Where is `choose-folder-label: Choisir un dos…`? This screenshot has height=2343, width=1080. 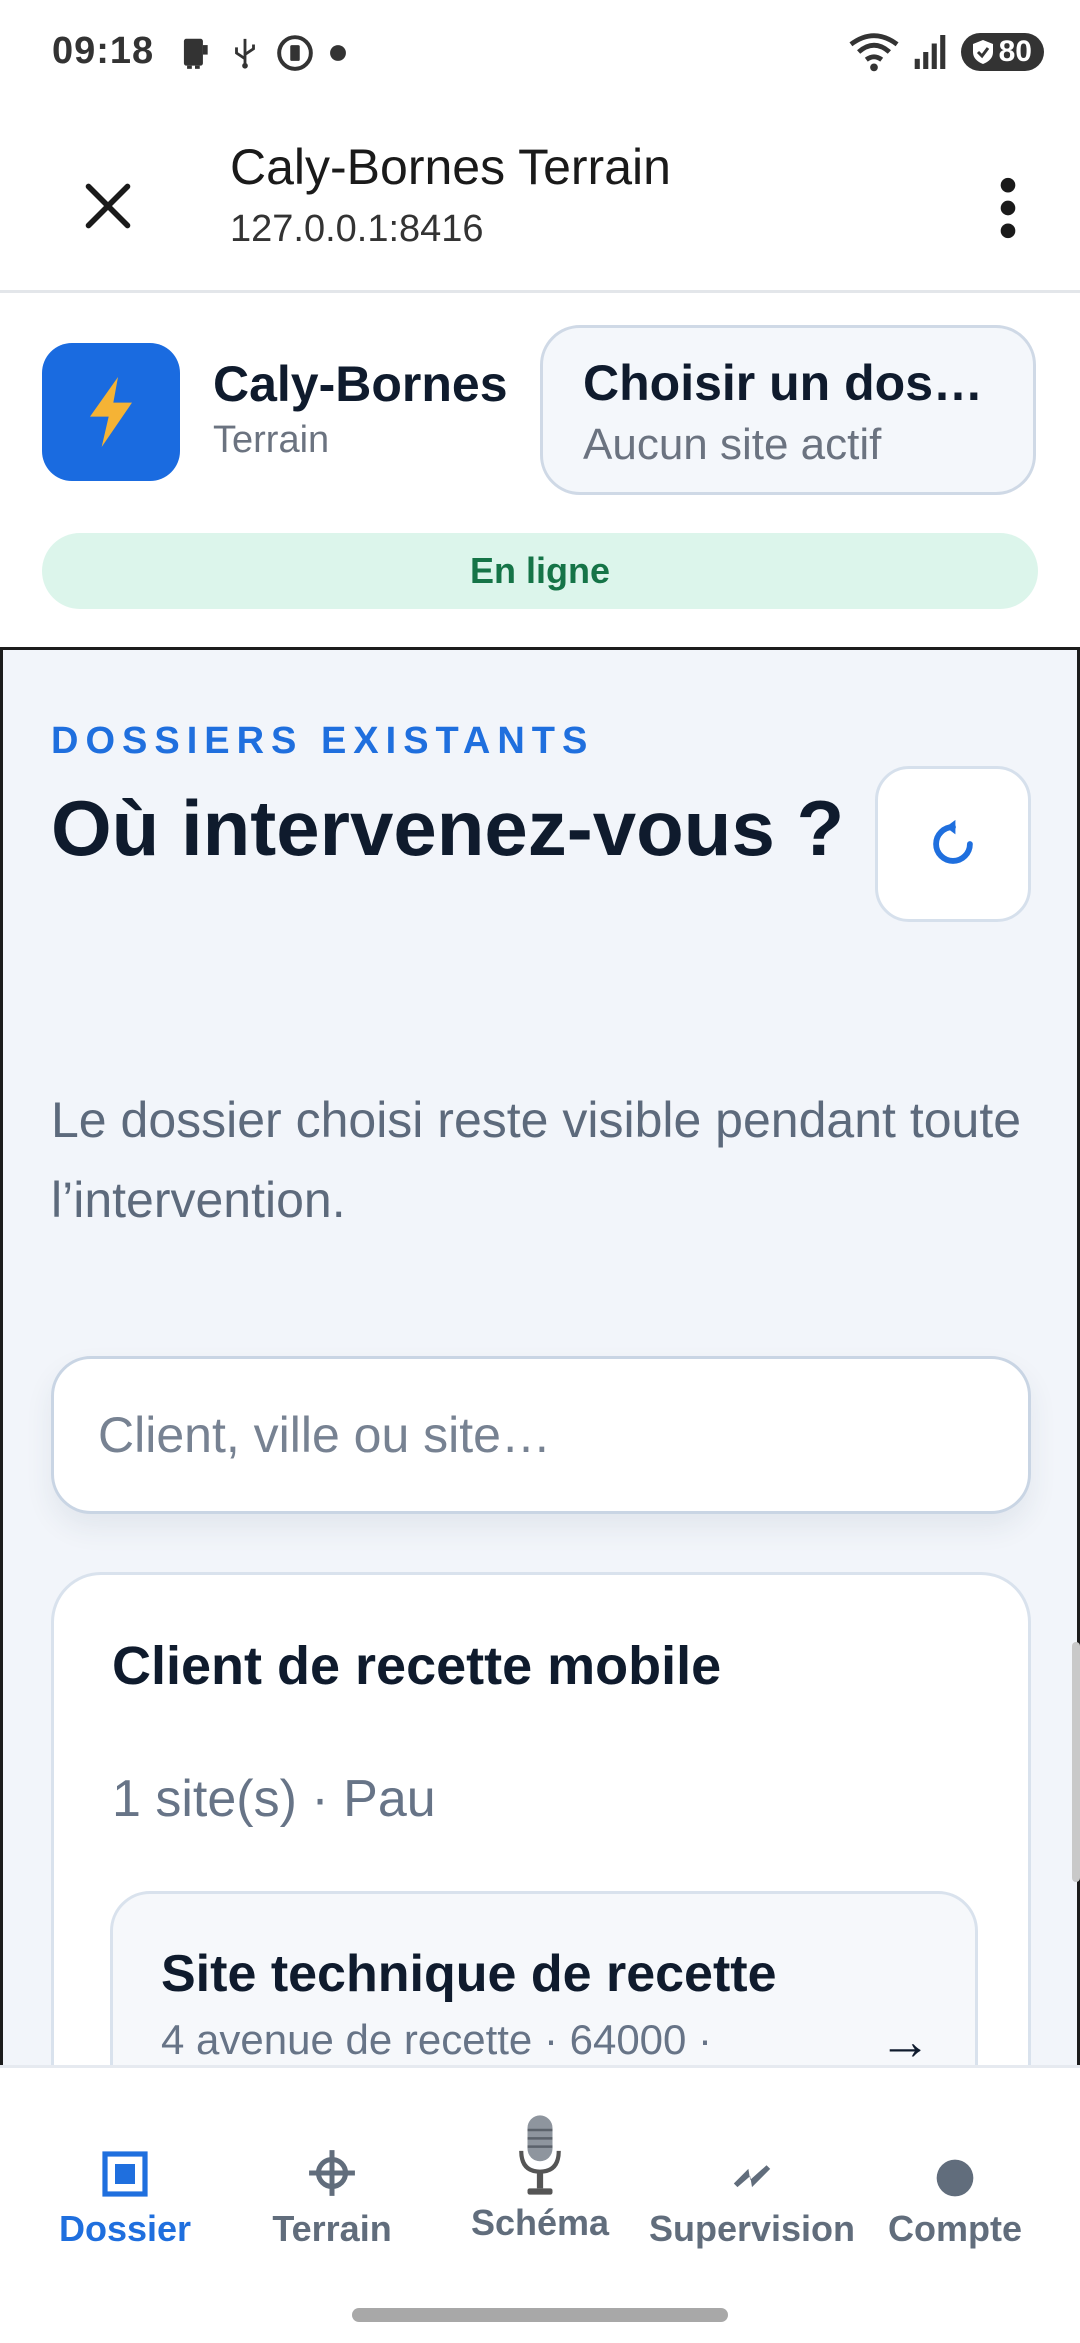
choose-folder-label: Choisir un dos… is located at coordinates (783, 383).